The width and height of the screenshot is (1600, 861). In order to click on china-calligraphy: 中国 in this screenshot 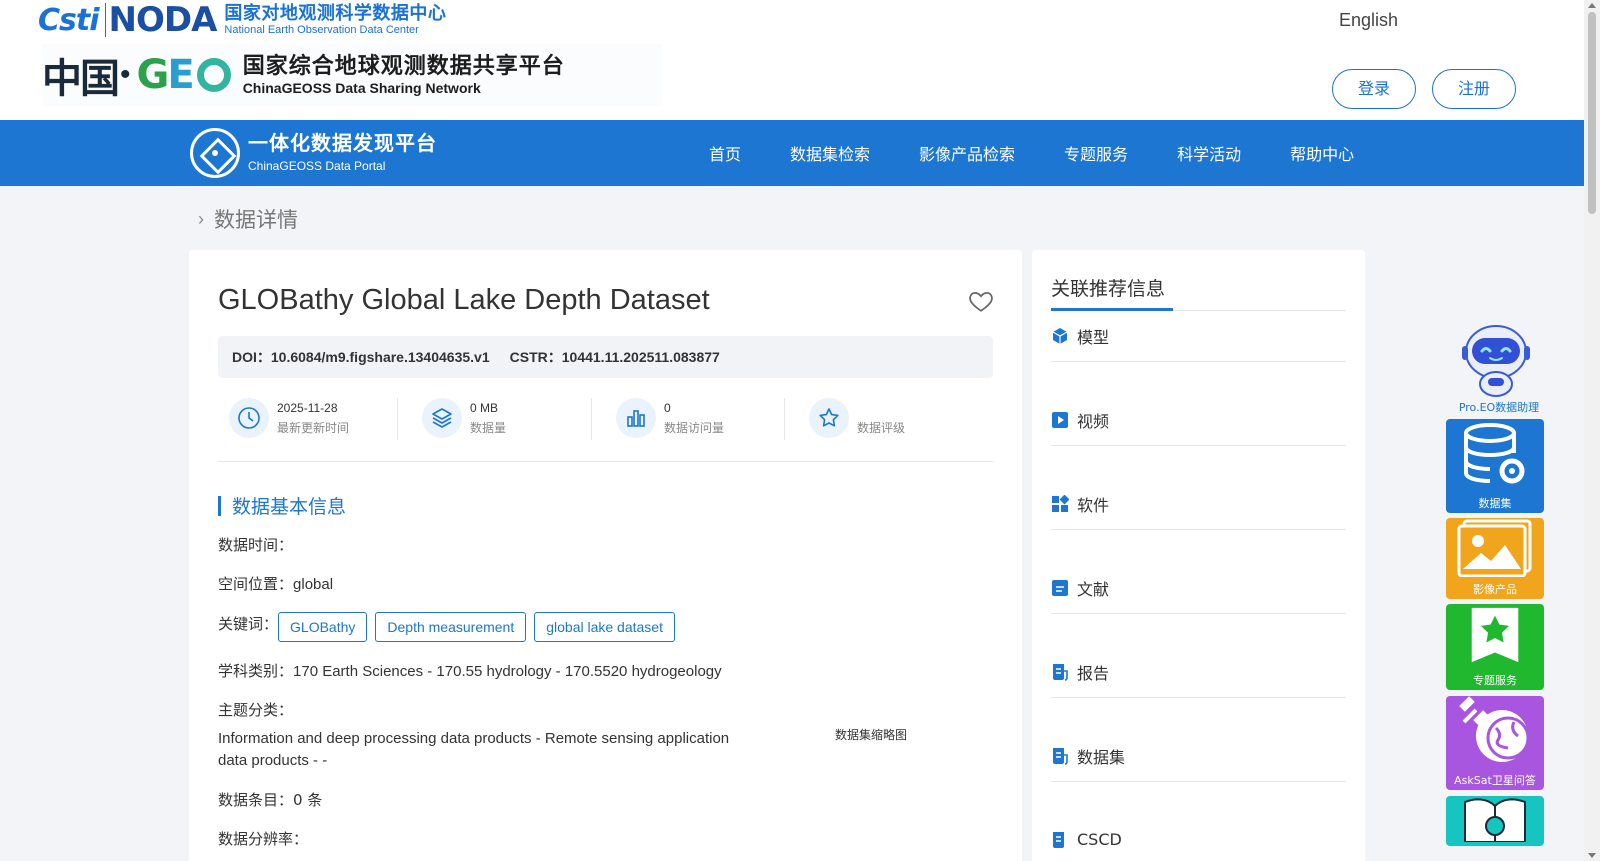, I will do `click(81, 78)`.